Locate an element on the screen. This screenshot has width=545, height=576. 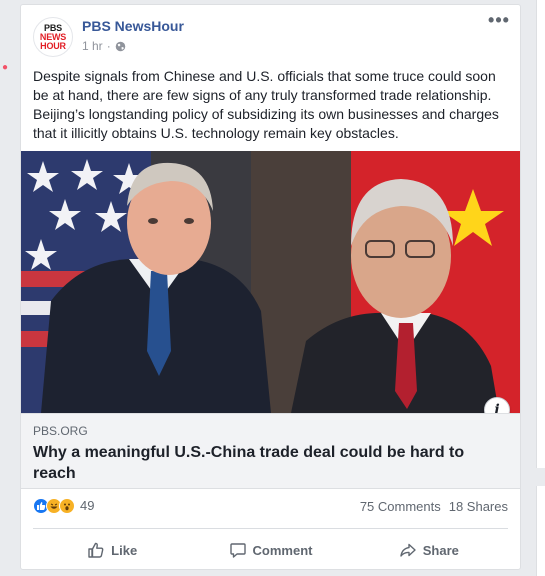
share-label: Share is located at coordinates (440, 550).